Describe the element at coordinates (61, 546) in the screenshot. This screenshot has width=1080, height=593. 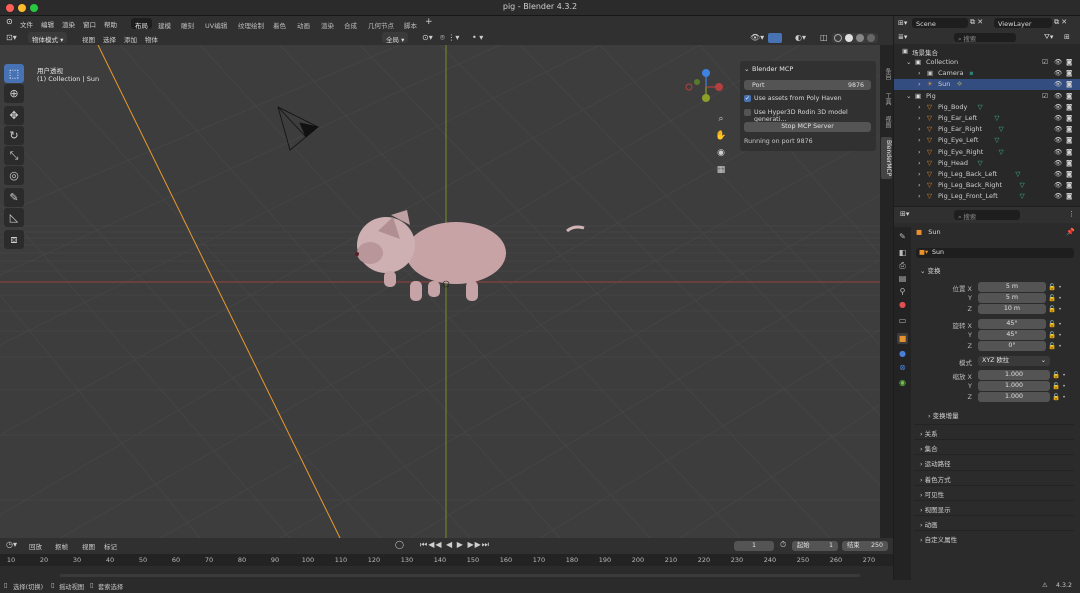
I see `timeline-menu-keying: 抠帧` at that location.